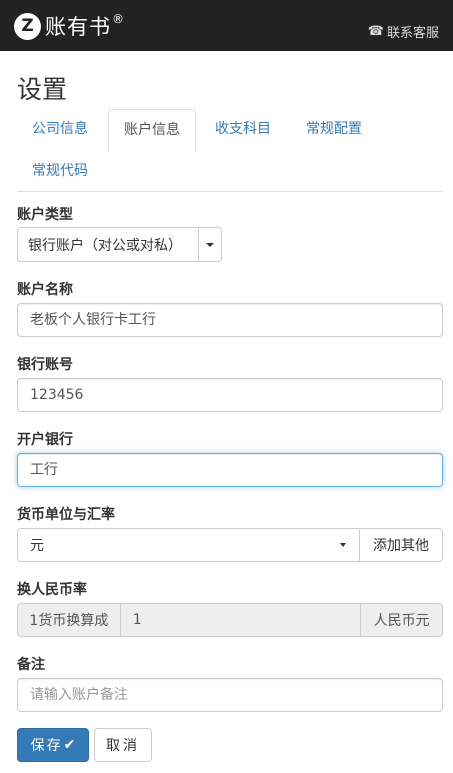  What do you see at coordinates (31, 665) in the screenshot?
I see `remark-label: 备注` at bounding box center [31, 665].